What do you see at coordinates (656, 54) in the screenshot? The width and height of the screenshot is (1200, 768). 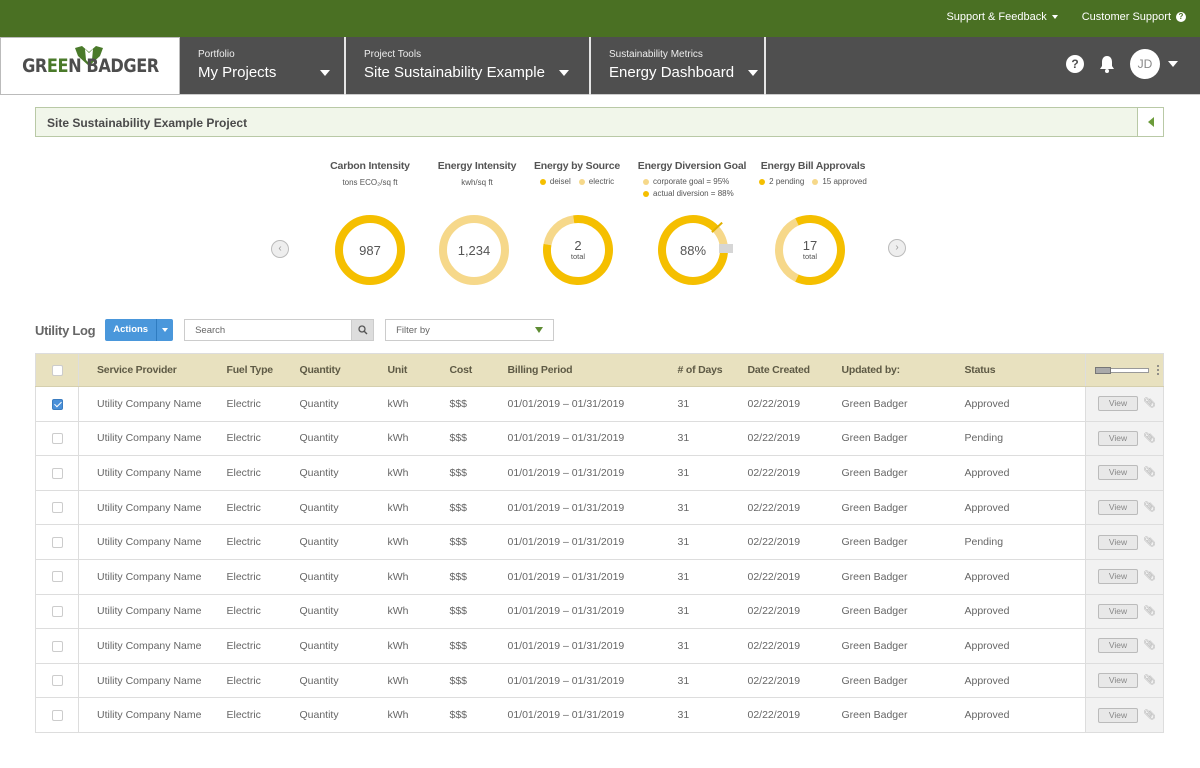 I see `nav-metrics-label: Sustainability Metrics` at bounding box center [656, 54].